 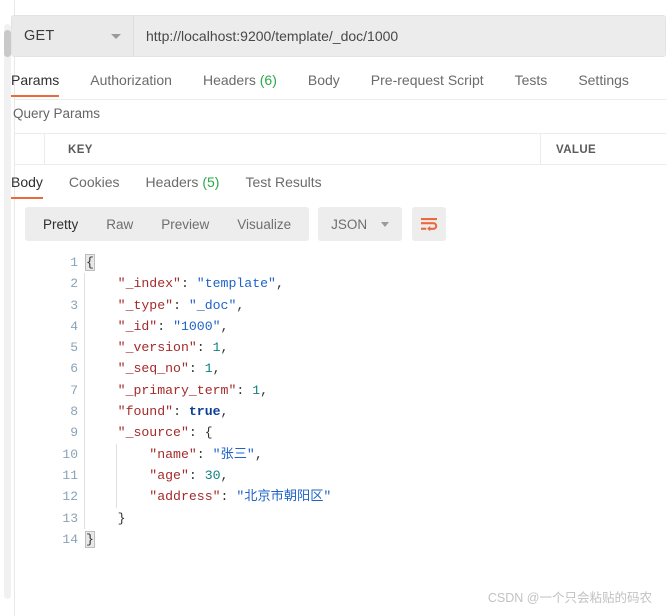 What do you see at coordinates (137, 433) in the screenshot?
I see `code-token: "_source"` at bounding box center [137, 433].